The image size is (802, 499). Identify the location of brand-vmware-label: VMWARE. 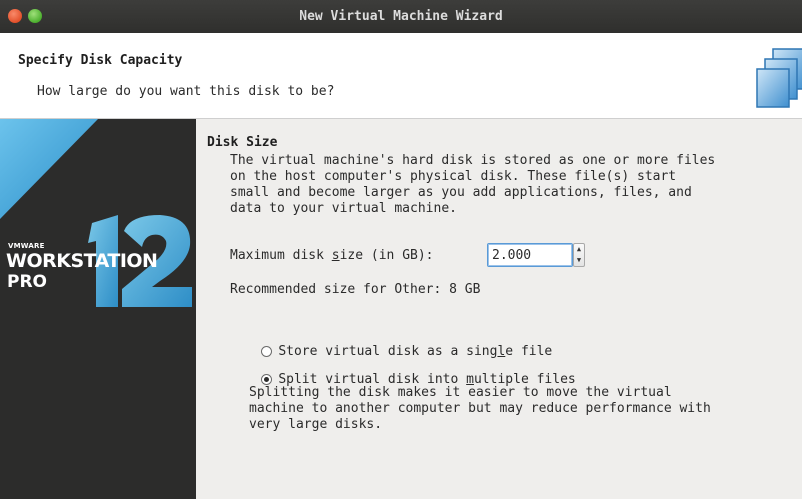
(26, 246).